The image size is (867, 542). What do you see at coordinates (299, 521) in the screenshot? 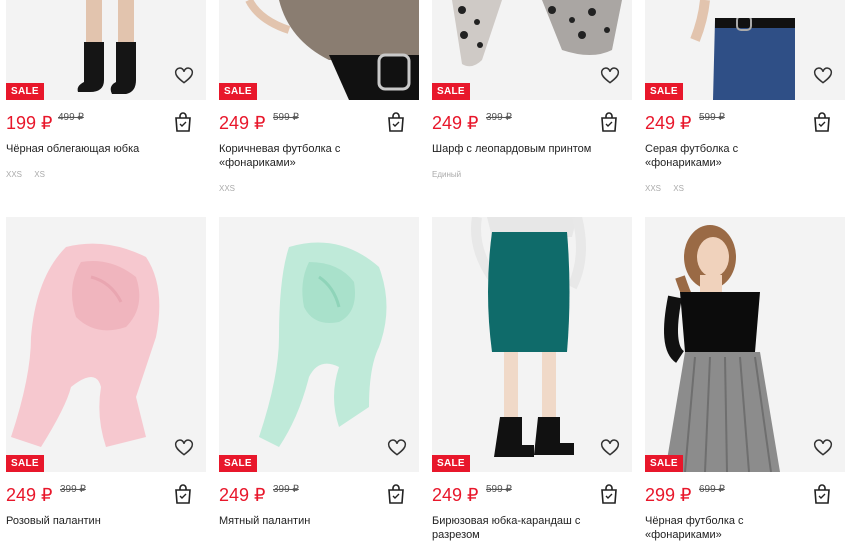
I see `product-name: Мятный палантин` at bounding box center [299, 521].